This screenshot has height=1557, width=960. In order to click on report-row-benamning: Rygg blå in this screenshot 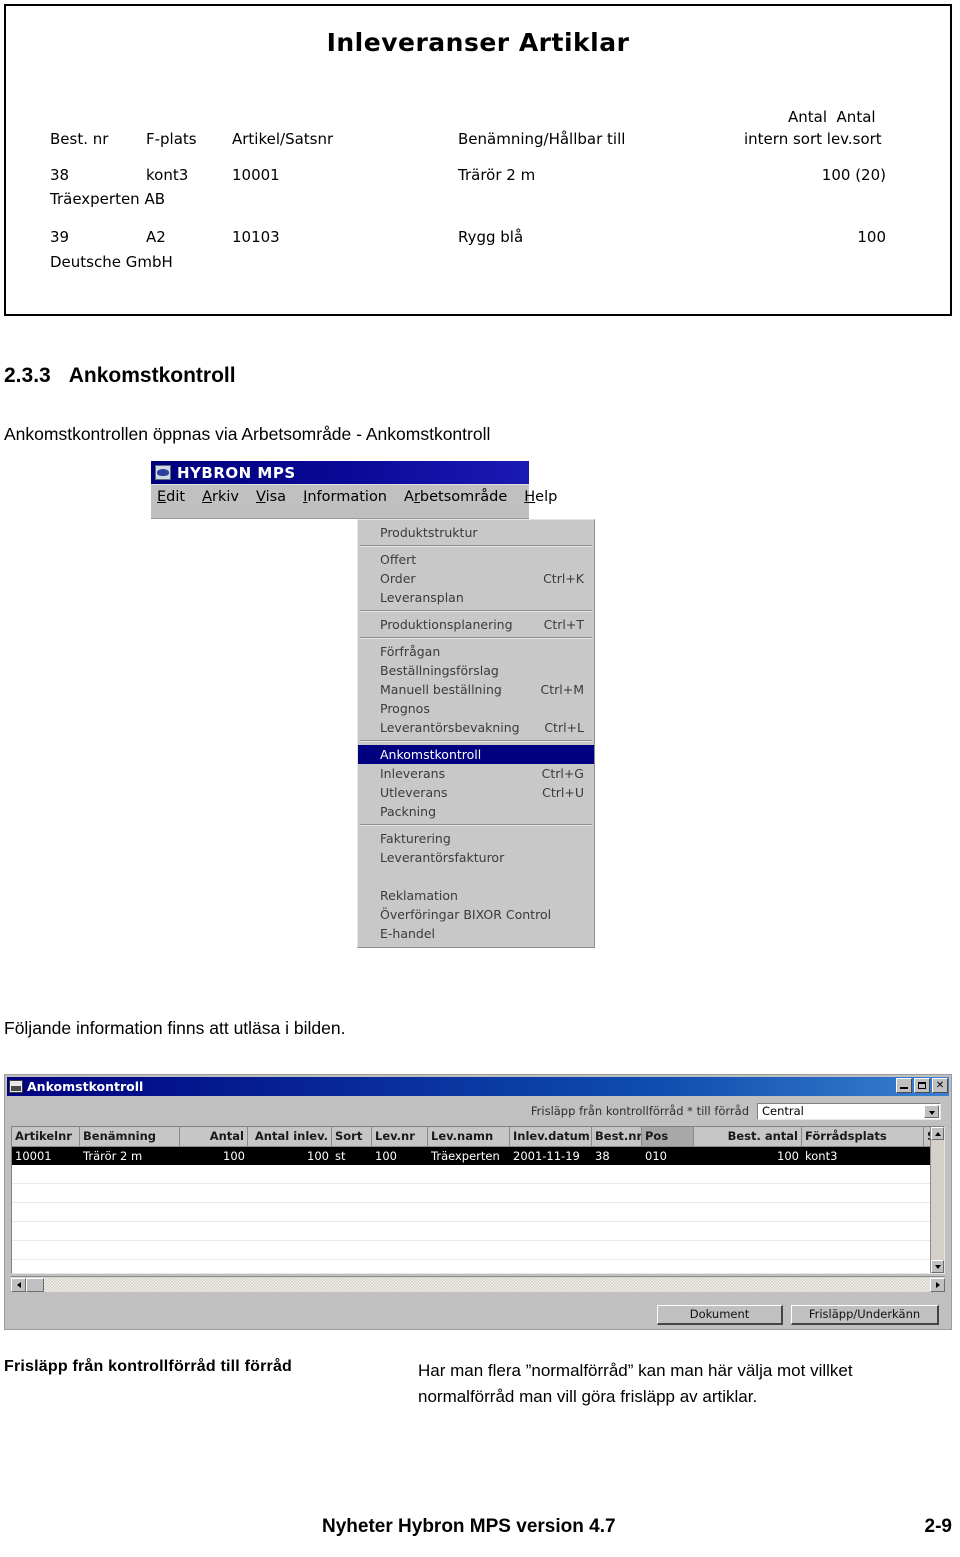, I will do `click(491, 237)`.